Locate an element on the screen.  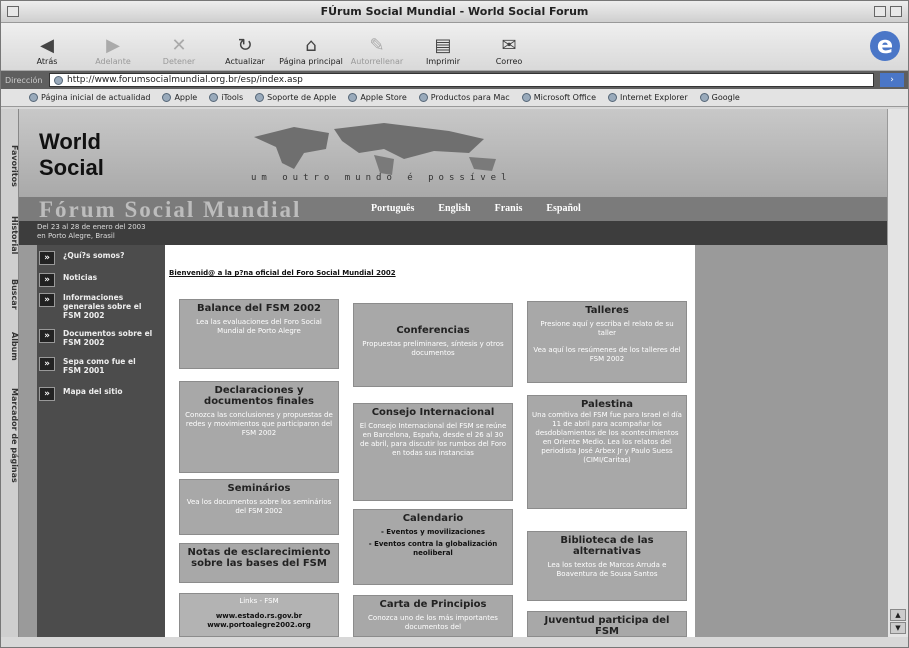
nav-item-documentos: » Documentos sobre el FSM 2002 is located at coordinates (98, 338).